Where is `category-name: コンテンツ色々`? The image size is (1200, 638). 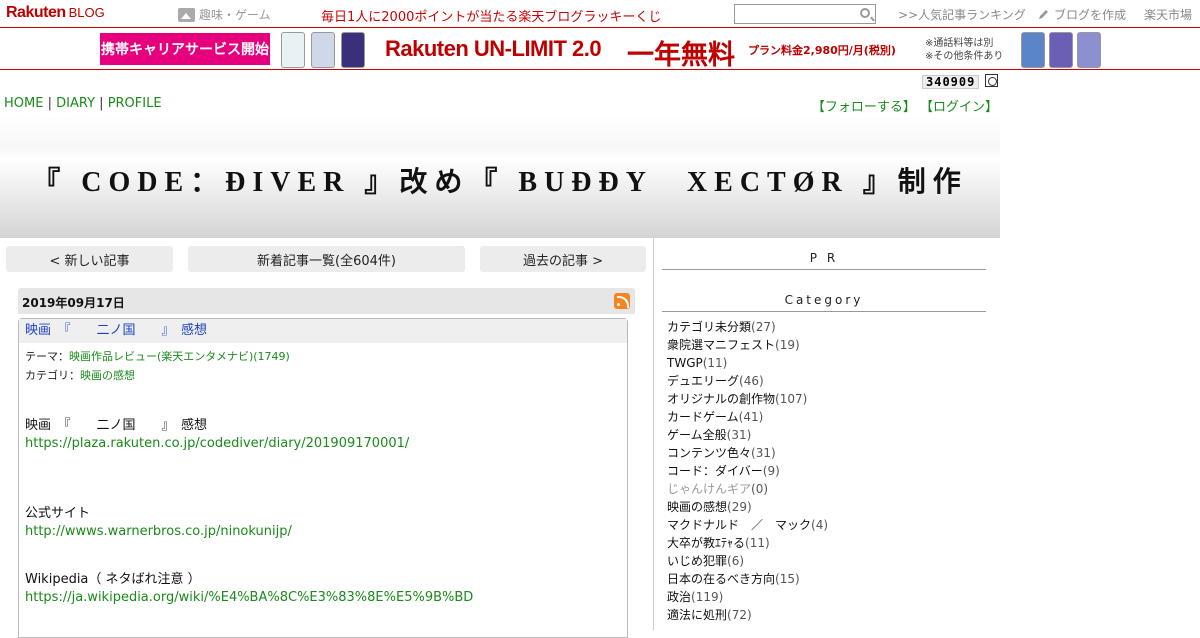
category-name: コンテンツ色々 is located at coordinates (709, 453).